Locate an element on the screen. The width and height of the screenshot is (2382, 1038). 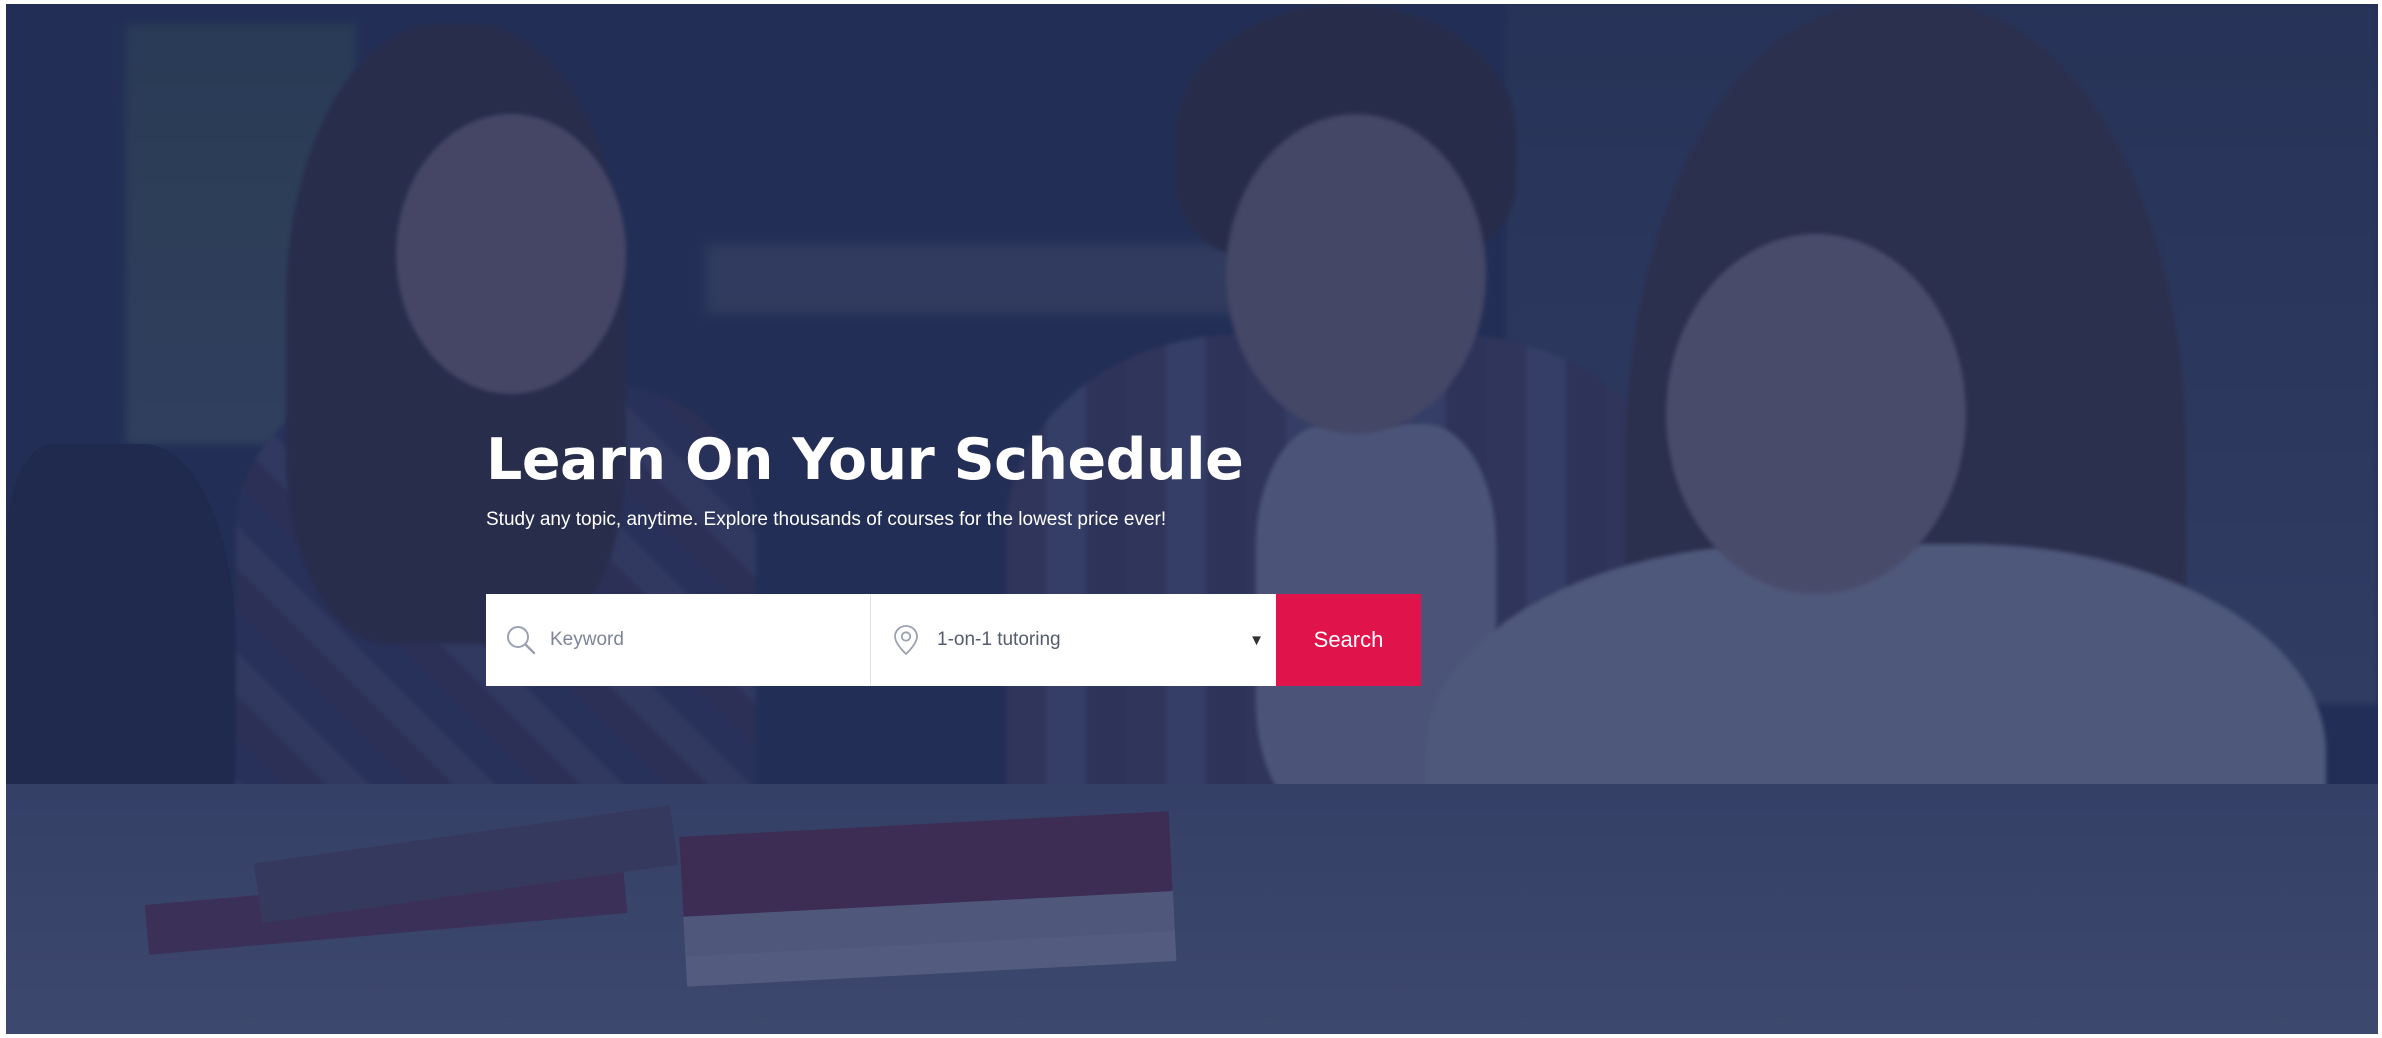
location-pin-icon is located at coordinates (906, 640).